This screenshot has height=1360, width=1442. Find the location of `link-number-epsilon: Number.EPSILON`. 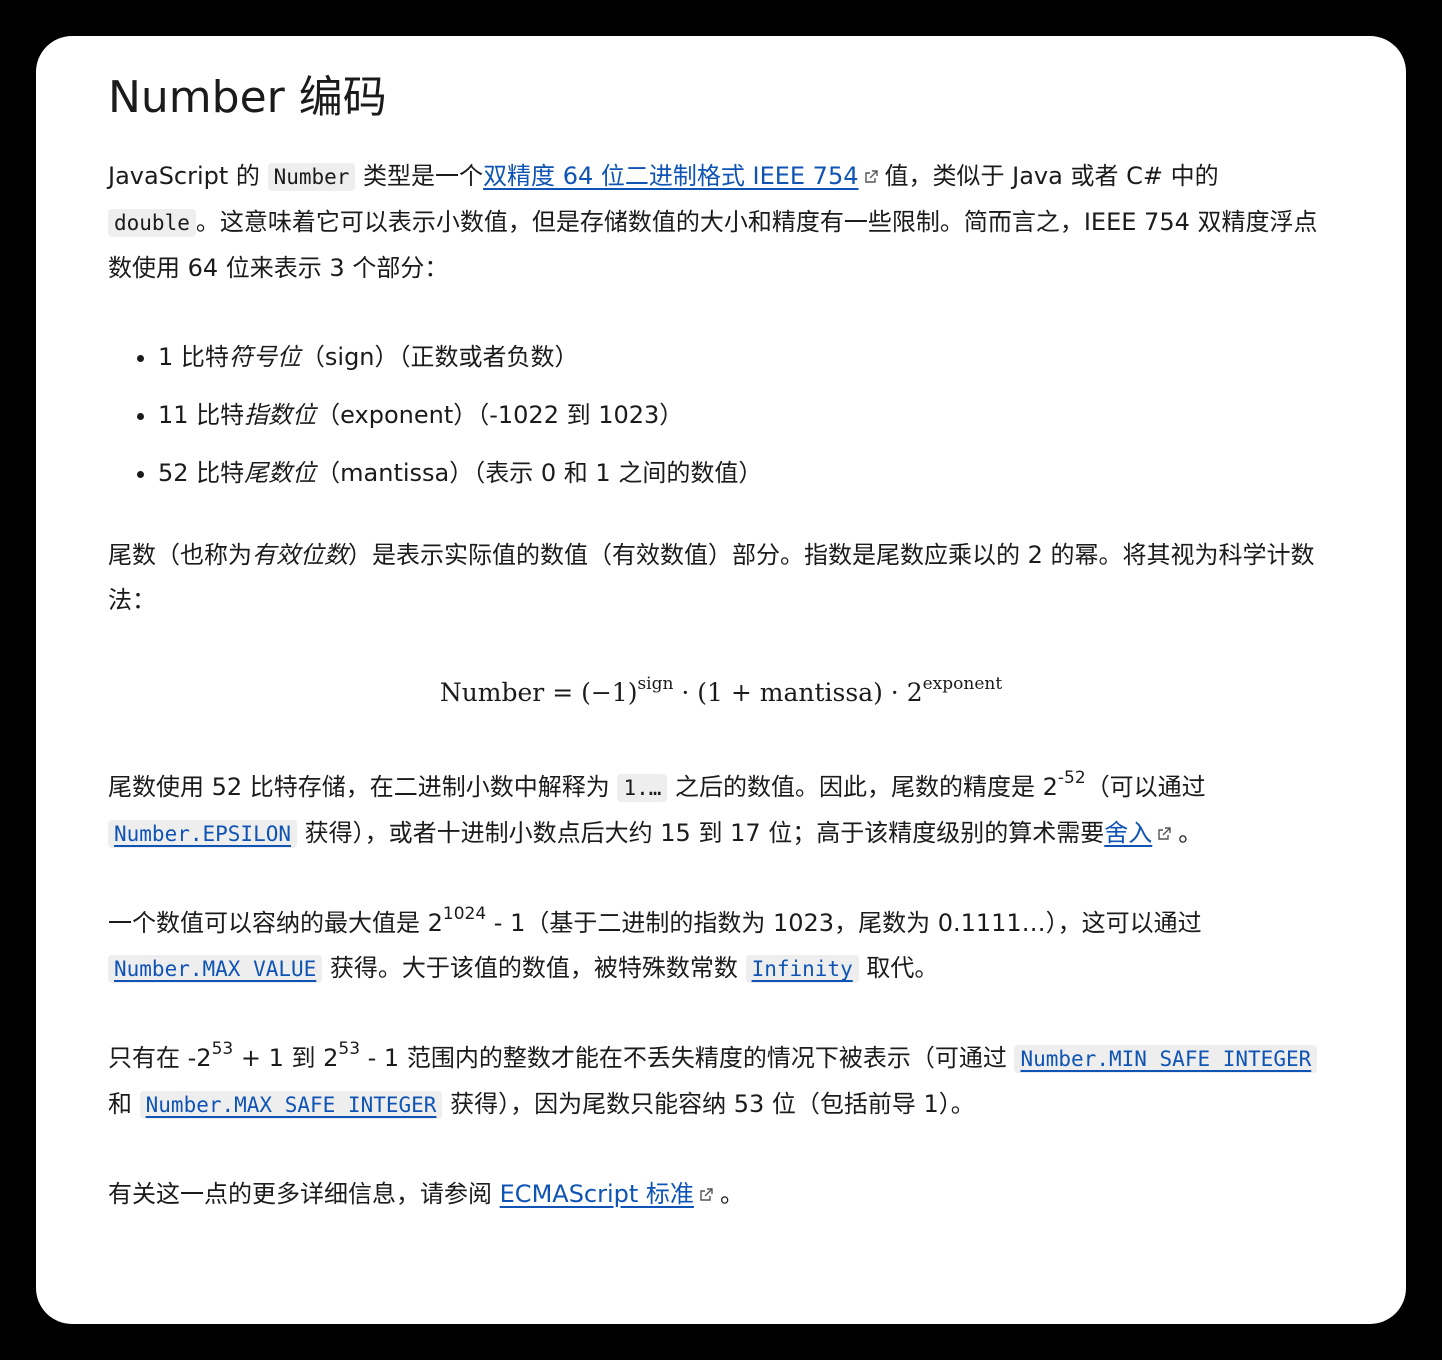

link-number-epsilon: Number.EPSILON is located at coordinates (203, 833).